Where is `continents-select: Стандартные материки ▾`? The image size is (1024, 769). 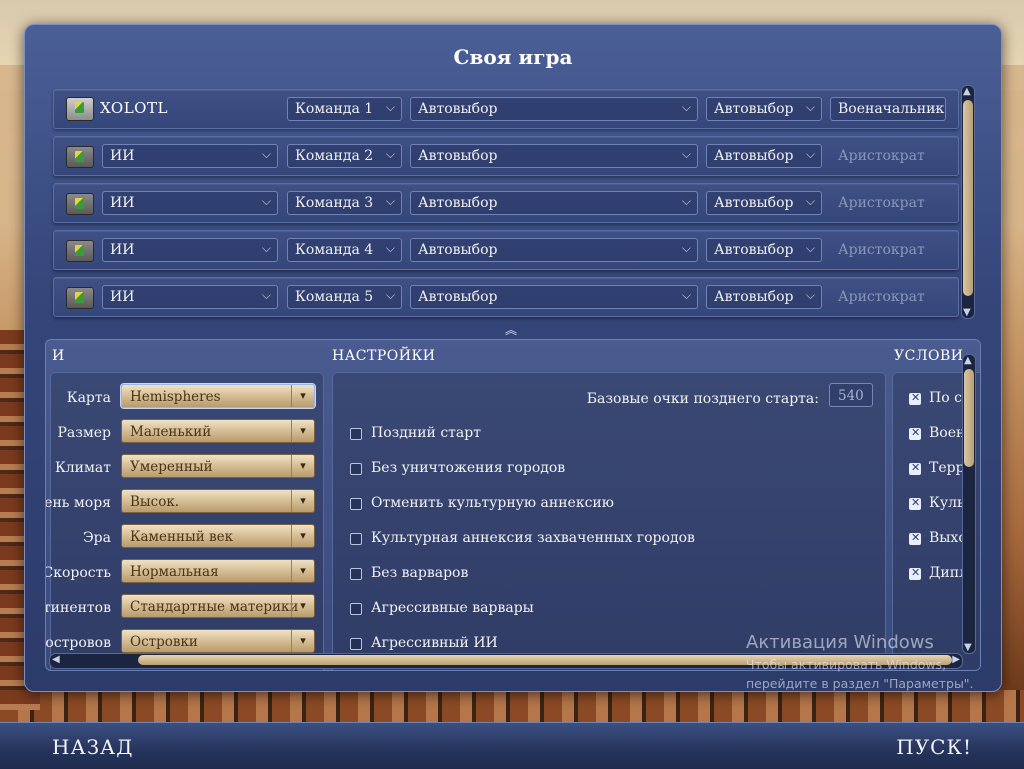
continents-select: Стандартные материки ▾ is located at coordinates (218, 606).